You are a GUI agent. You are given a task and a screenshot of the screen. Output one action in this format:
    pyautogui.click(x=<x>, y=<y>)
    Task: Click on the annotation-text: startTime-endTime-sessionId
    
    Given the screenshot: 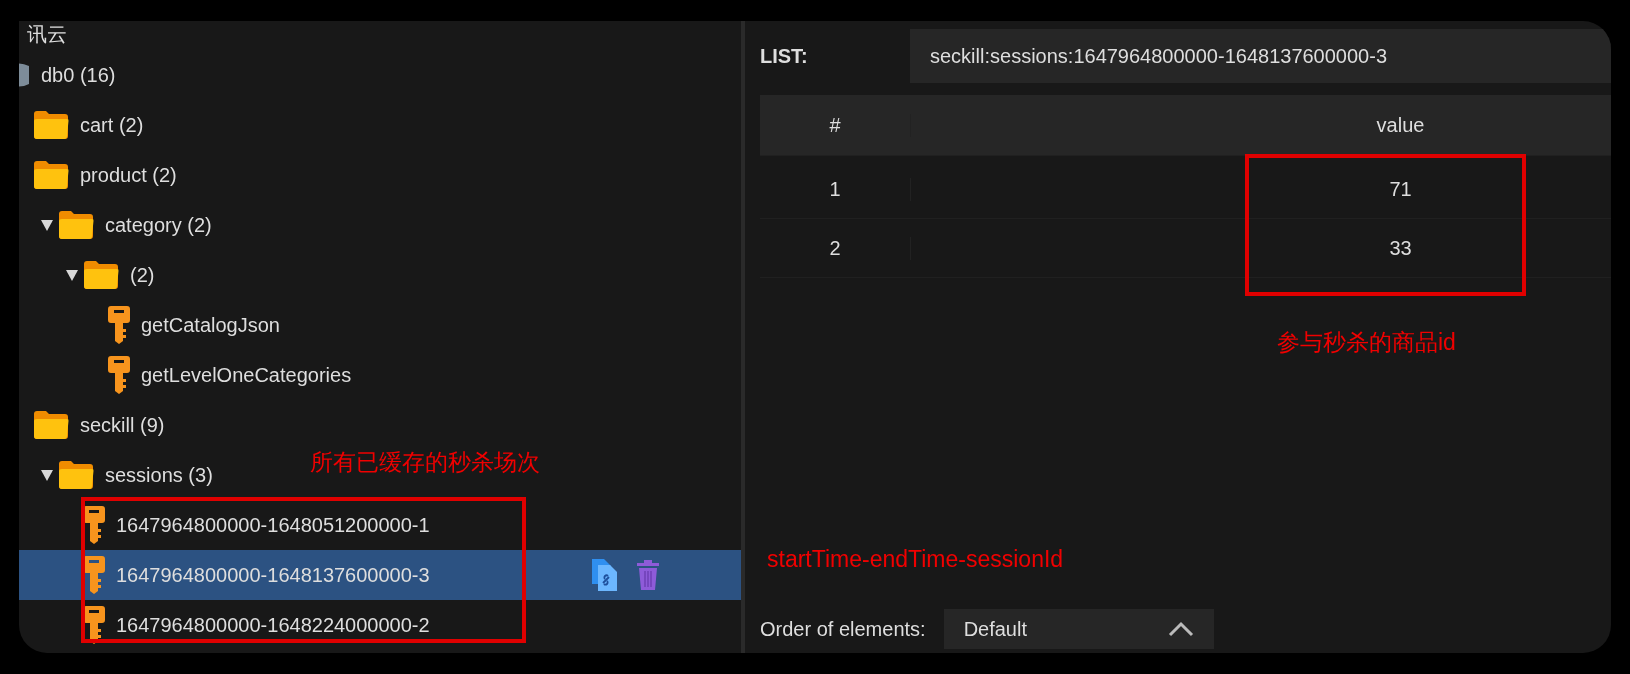 What is the action you would take?
    pyautogui.click(x=915, y=559)
    